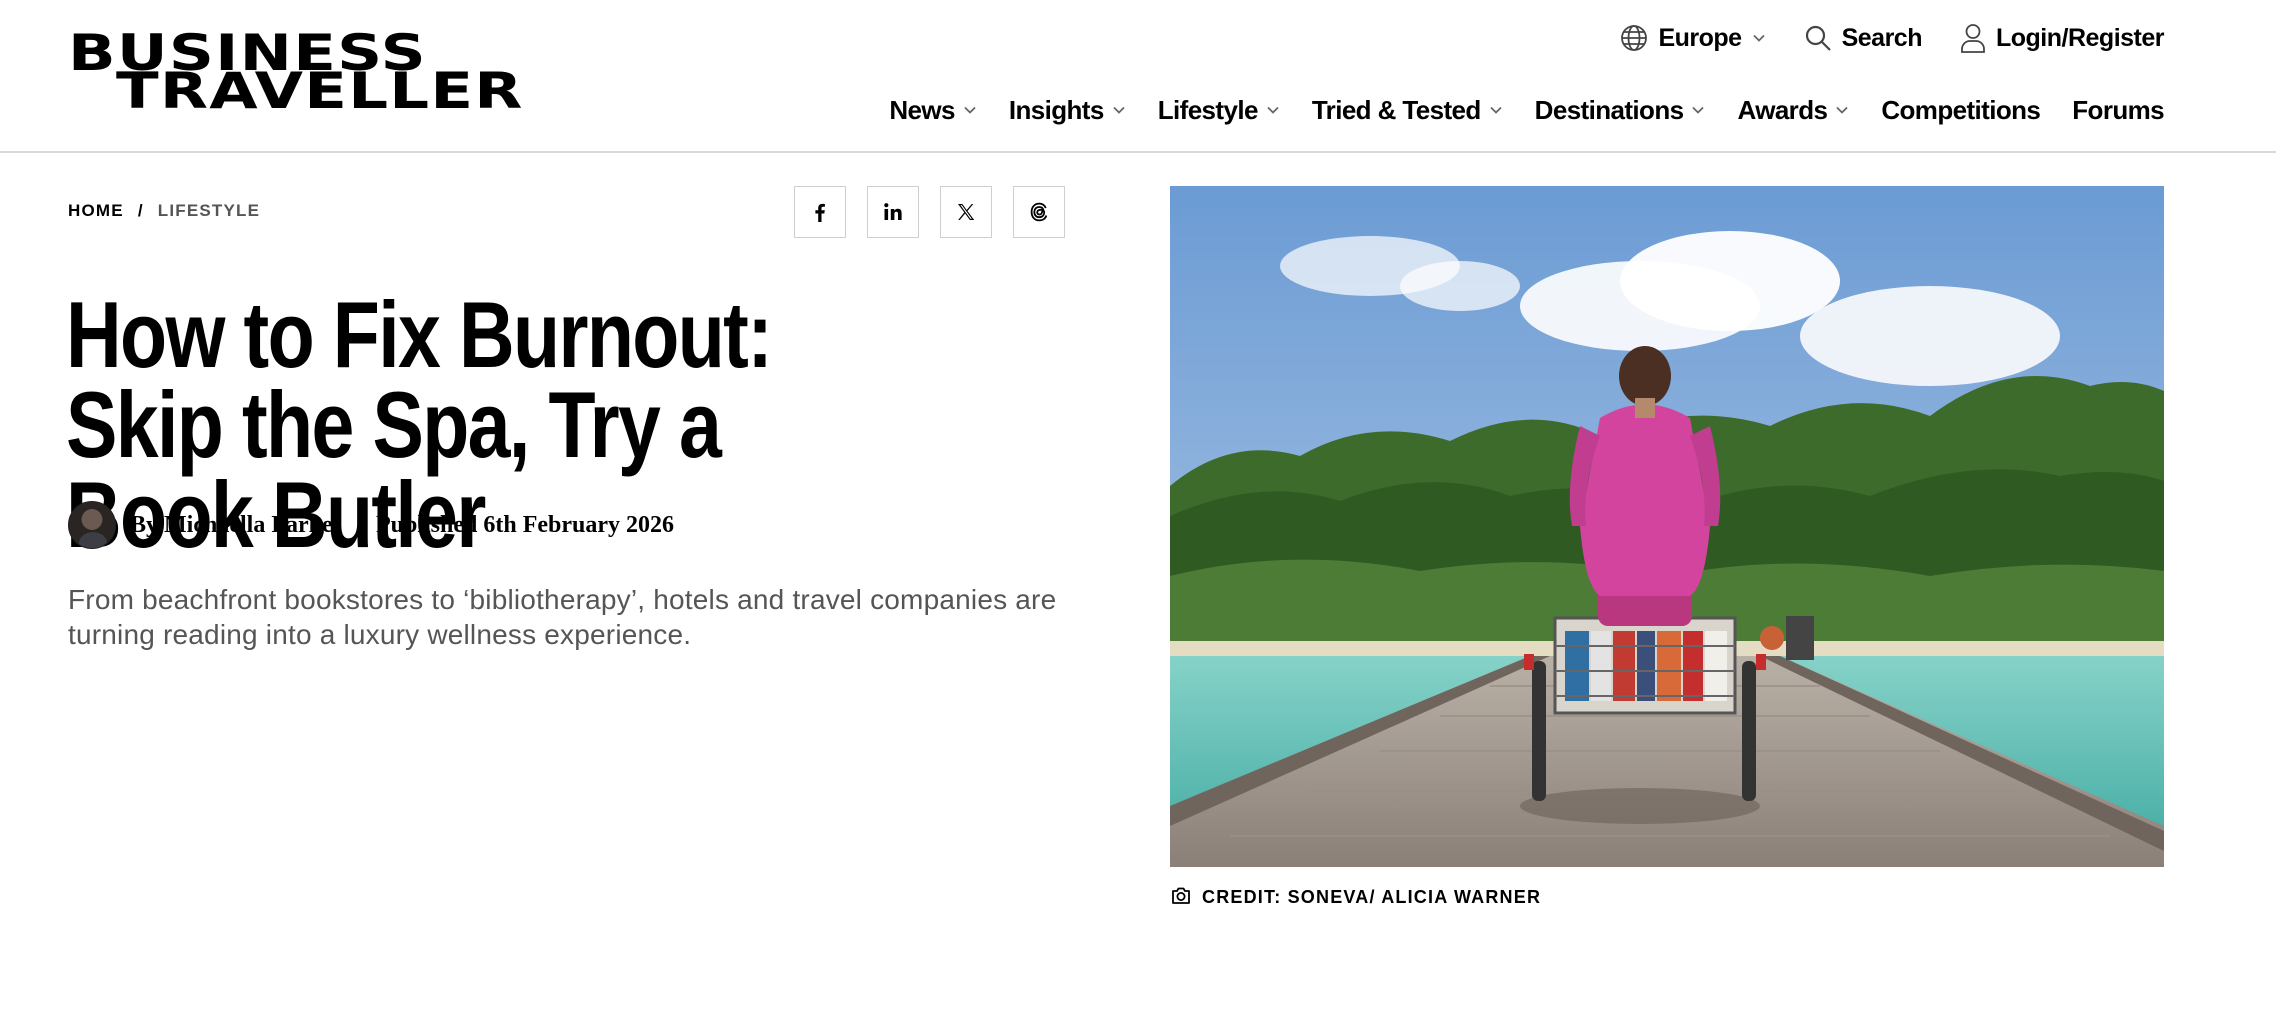 The width and height of the screenshot is (2276, 1010). I want to click on nav-item-lifestyle: Lifestyle, so click(1219, 110).